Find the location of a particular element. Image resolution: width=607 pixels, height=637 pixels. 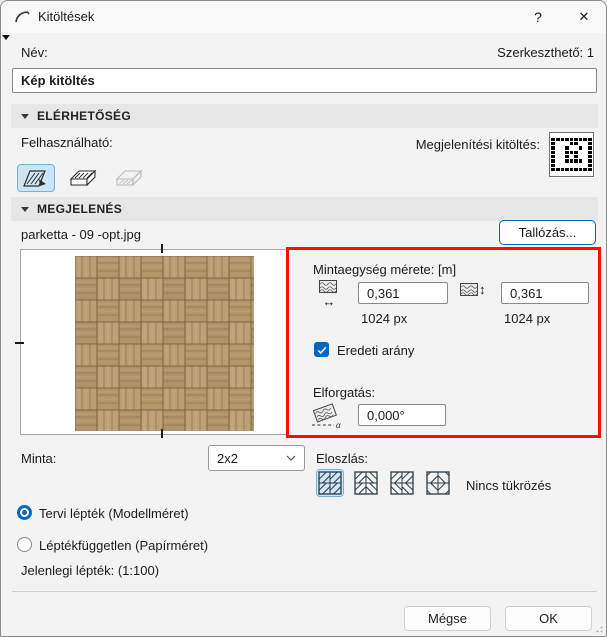

fill-type-drafting-button is located at coordinates (36, 178).